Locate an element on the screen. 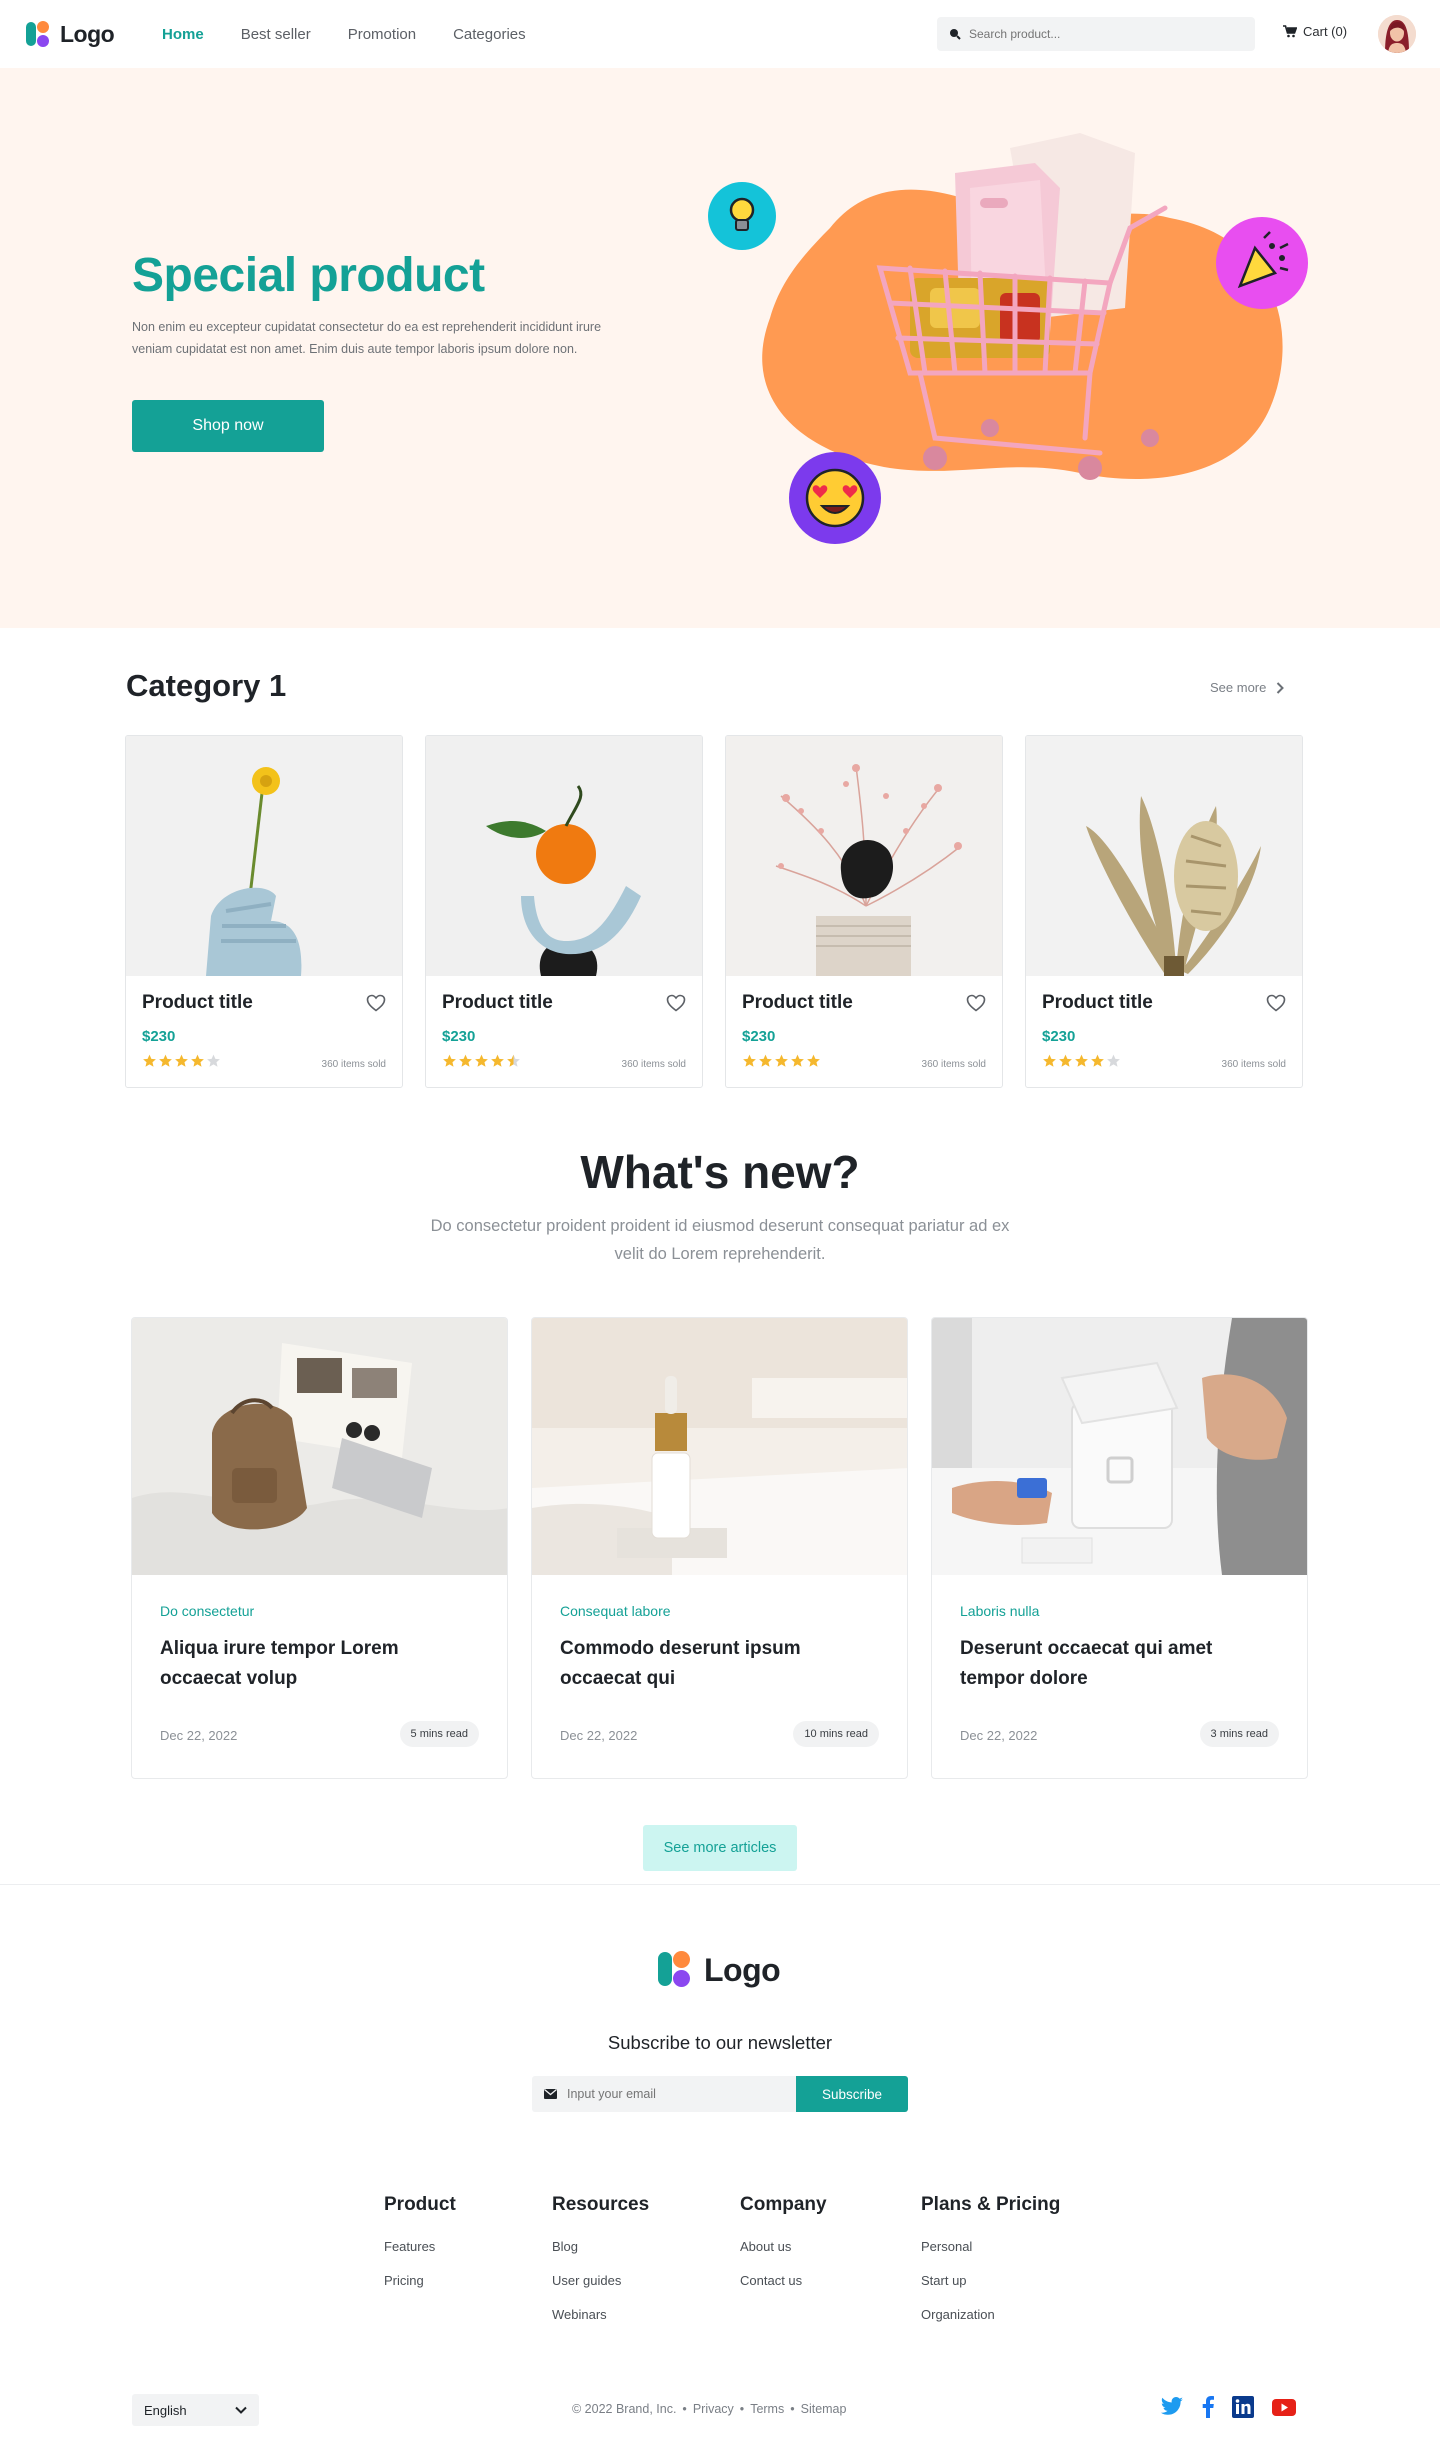 The width and height of the screenshot is (1440, 2456). footer-link-start-up: Start up is located at coordinates (990, 2281).